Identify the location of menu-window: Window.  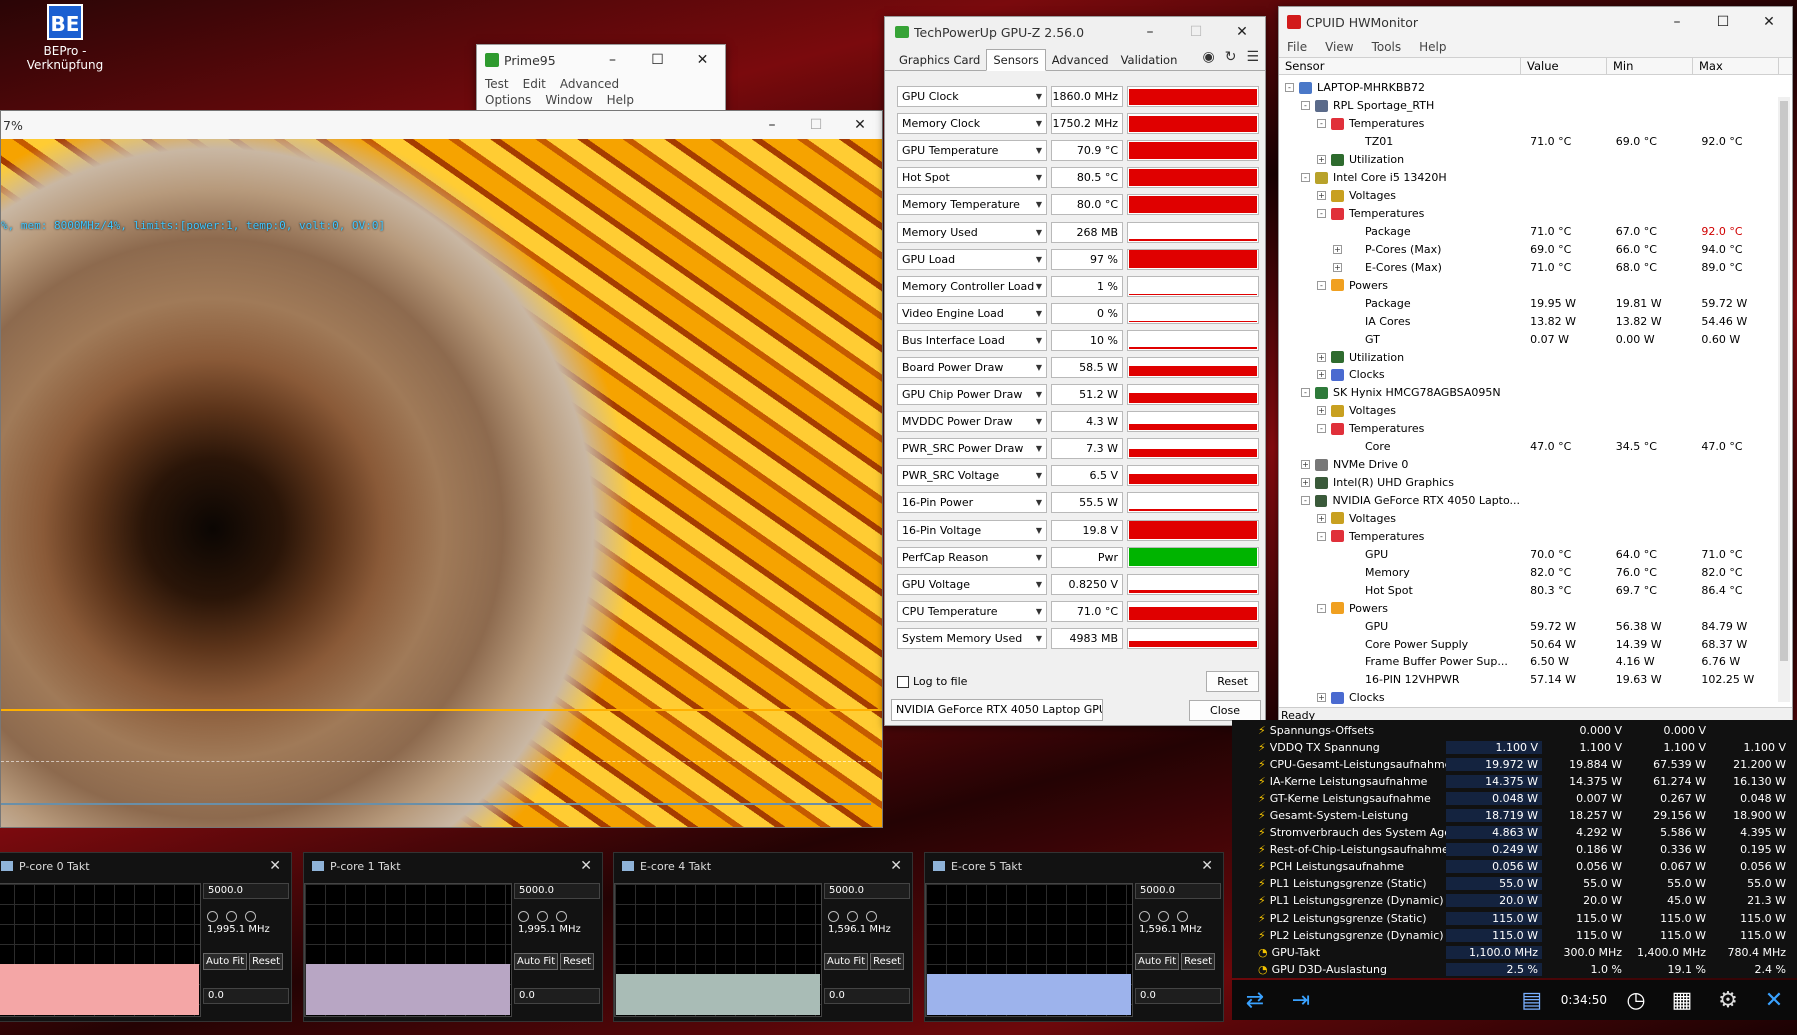
(568, 100).